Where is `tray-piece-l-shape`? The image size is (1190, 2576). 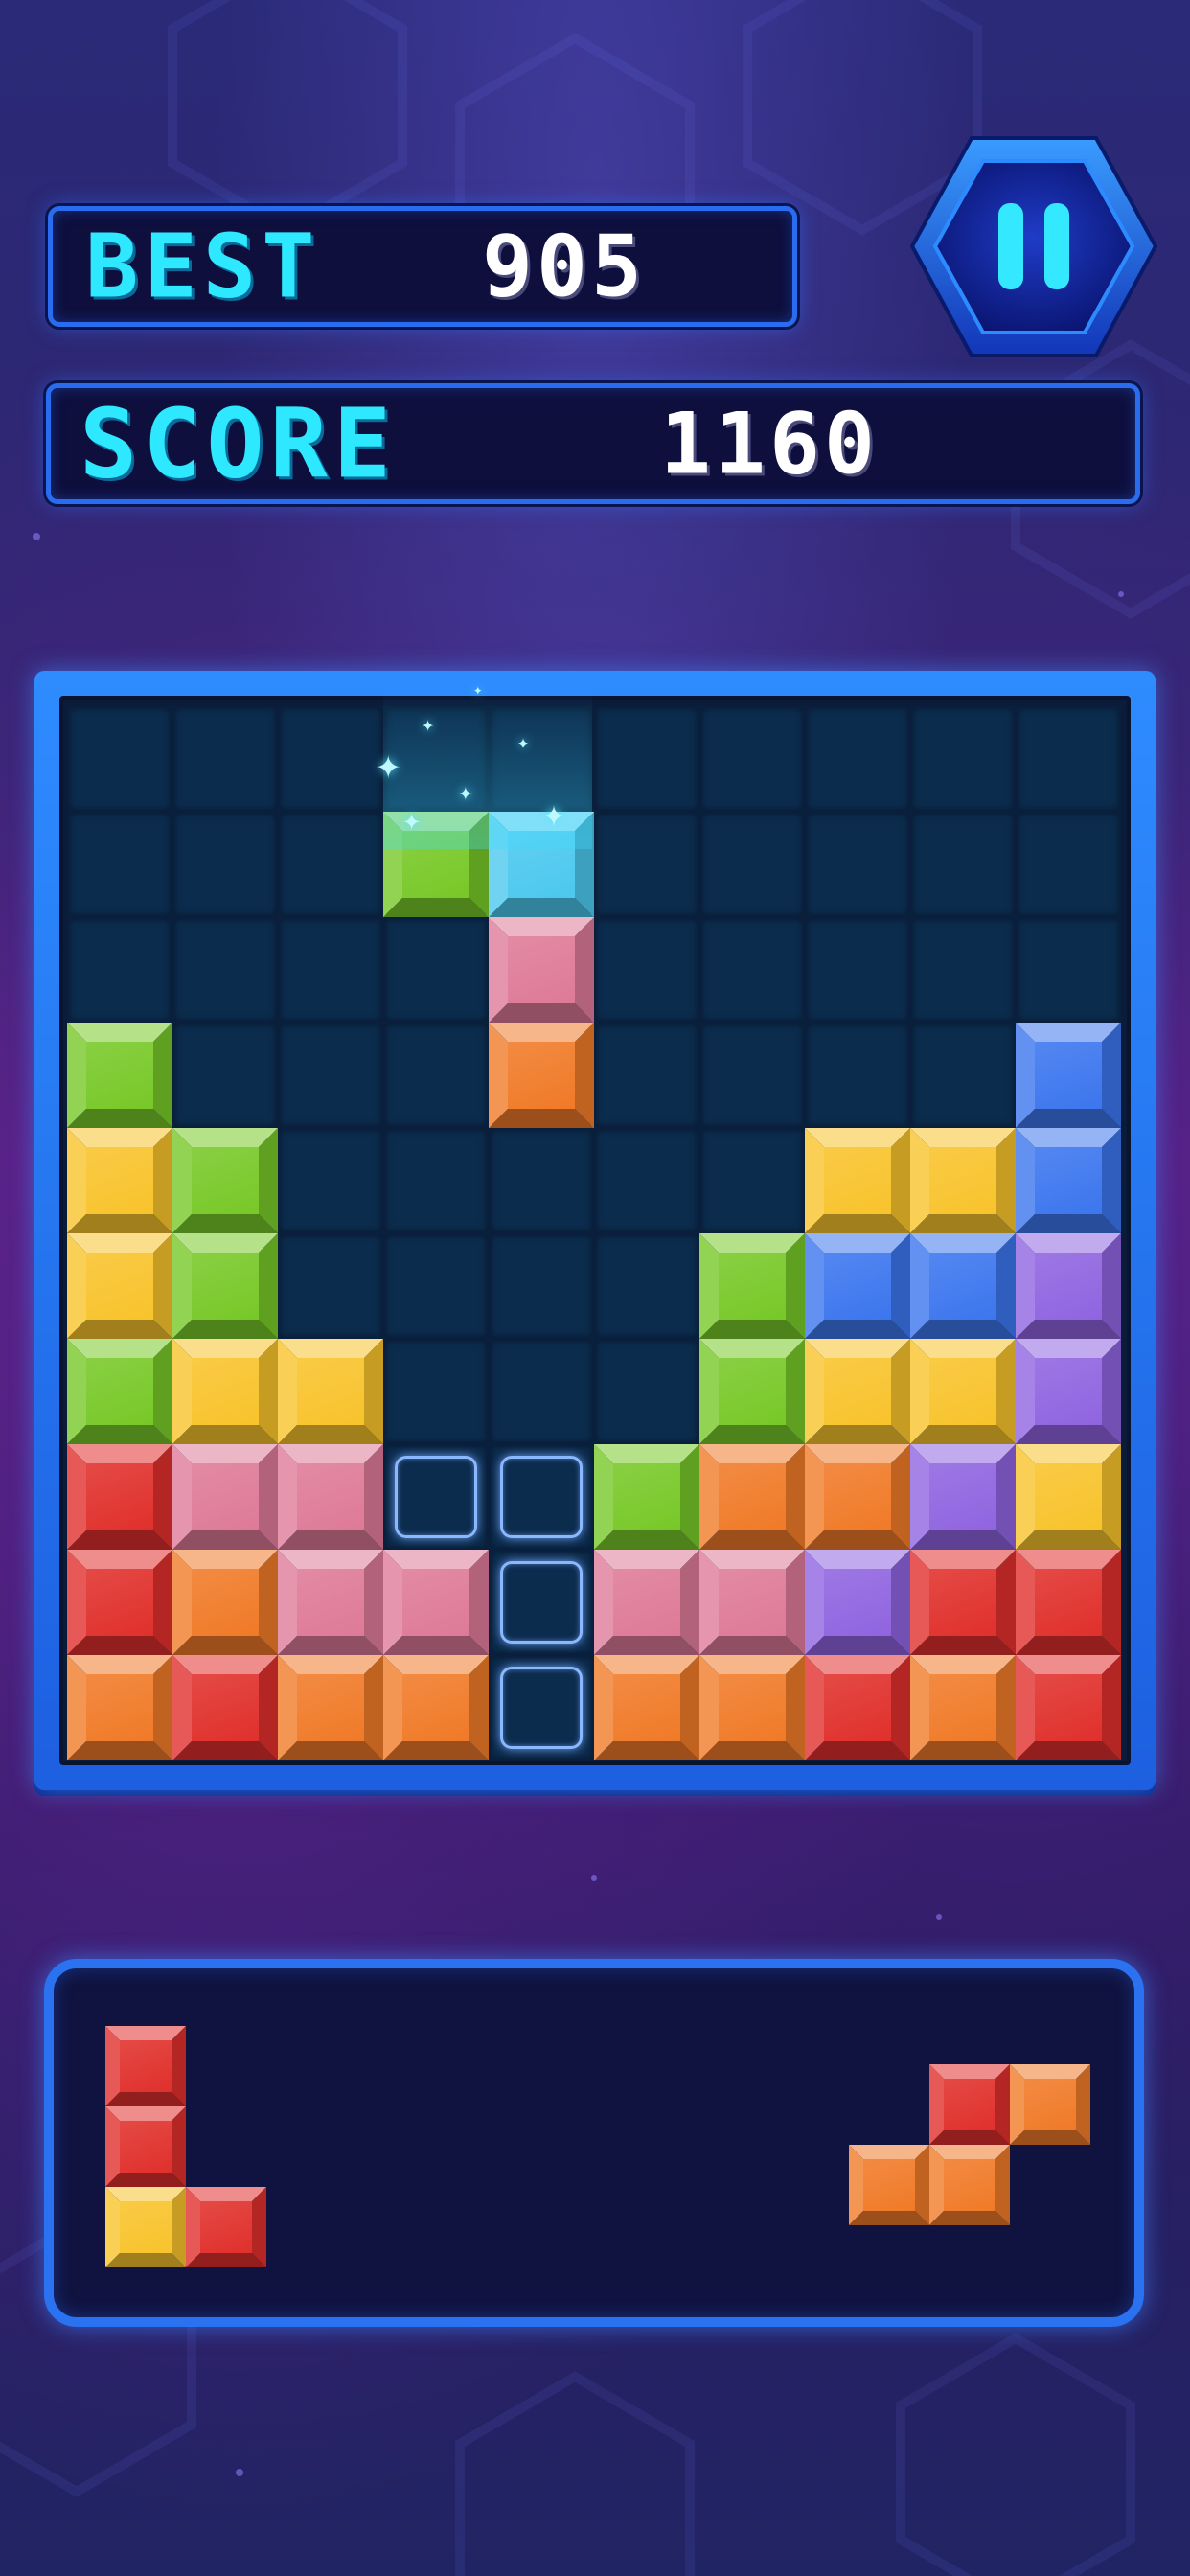 tray-piece-l-shape is located at coordinates (187, 2146).